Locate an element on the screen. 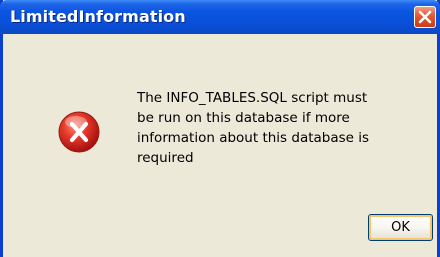 Image resolution: width=440 pixels, height=257 pixels. title-bar: LimitedInformation is located at coordinates (220, 17).